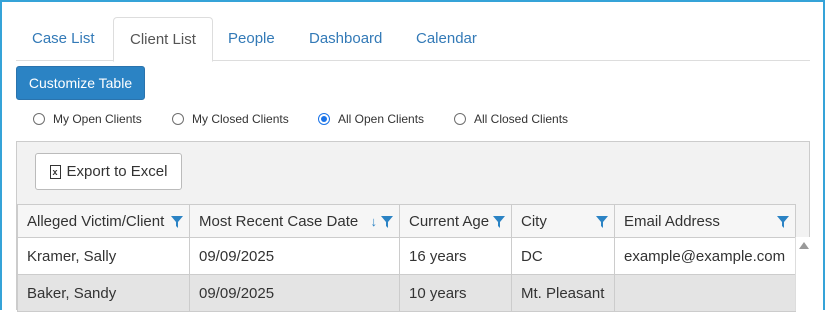  Describe the element at coordinates (63, 39) in the screenshot. I see `tab-case-list: Case List` at that location.